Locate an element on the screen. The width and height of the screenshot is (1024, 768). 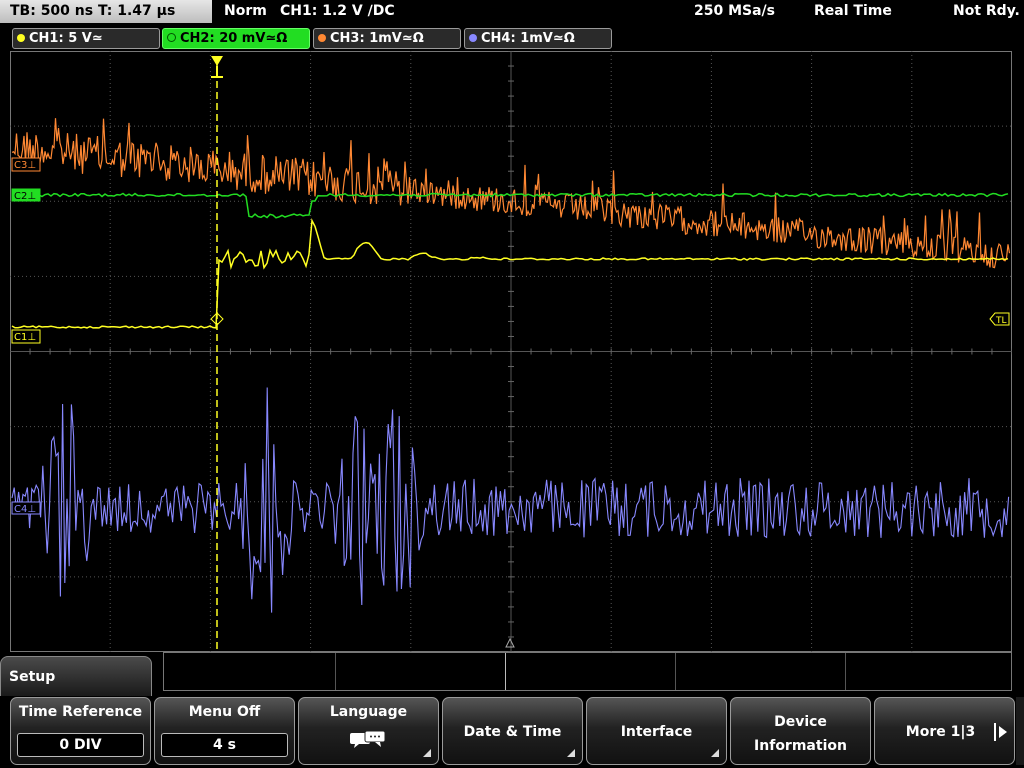
time-reference-value: 0 DIV is located at coordinates (80, 745).